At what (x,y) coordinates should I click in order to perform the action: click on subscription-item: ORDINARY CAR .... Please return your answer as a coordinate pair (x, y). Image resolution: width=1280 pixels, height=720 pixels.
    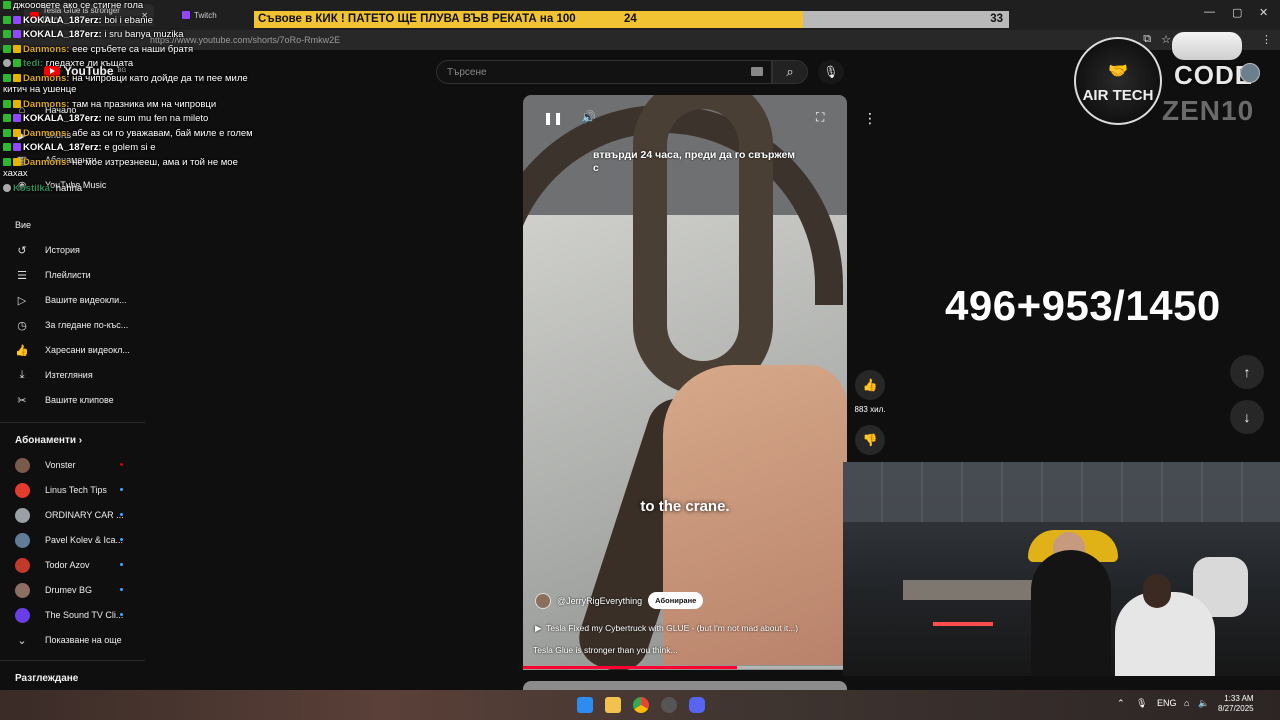
    Looking at the image, I should click on (70, 515).